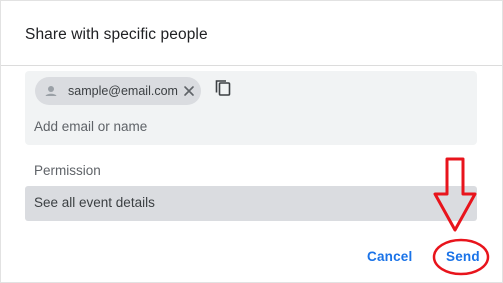 The image size is (503, 283). Describe the element at coordinates (189, 91) in the screenshot. I see `close-icon` at that location.